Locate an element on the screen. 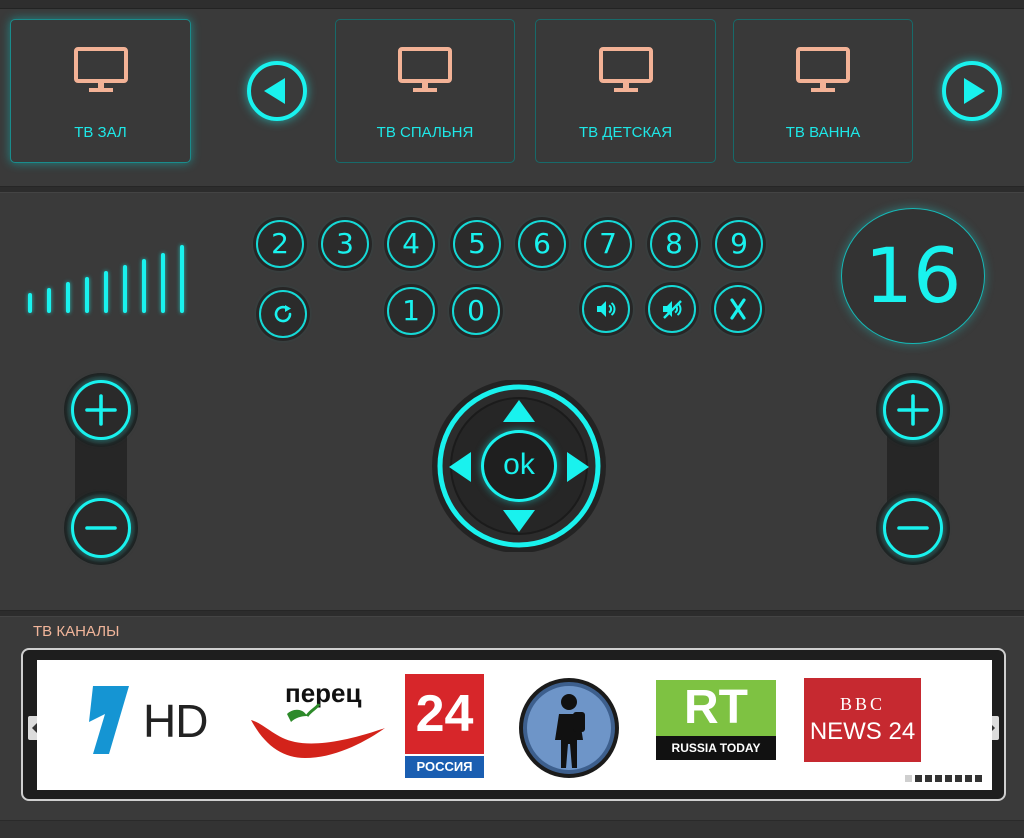 The image size is (1024, 838). channel-bbc-news-24: BBC NEWS 24 is located at coordinates (862, 720).